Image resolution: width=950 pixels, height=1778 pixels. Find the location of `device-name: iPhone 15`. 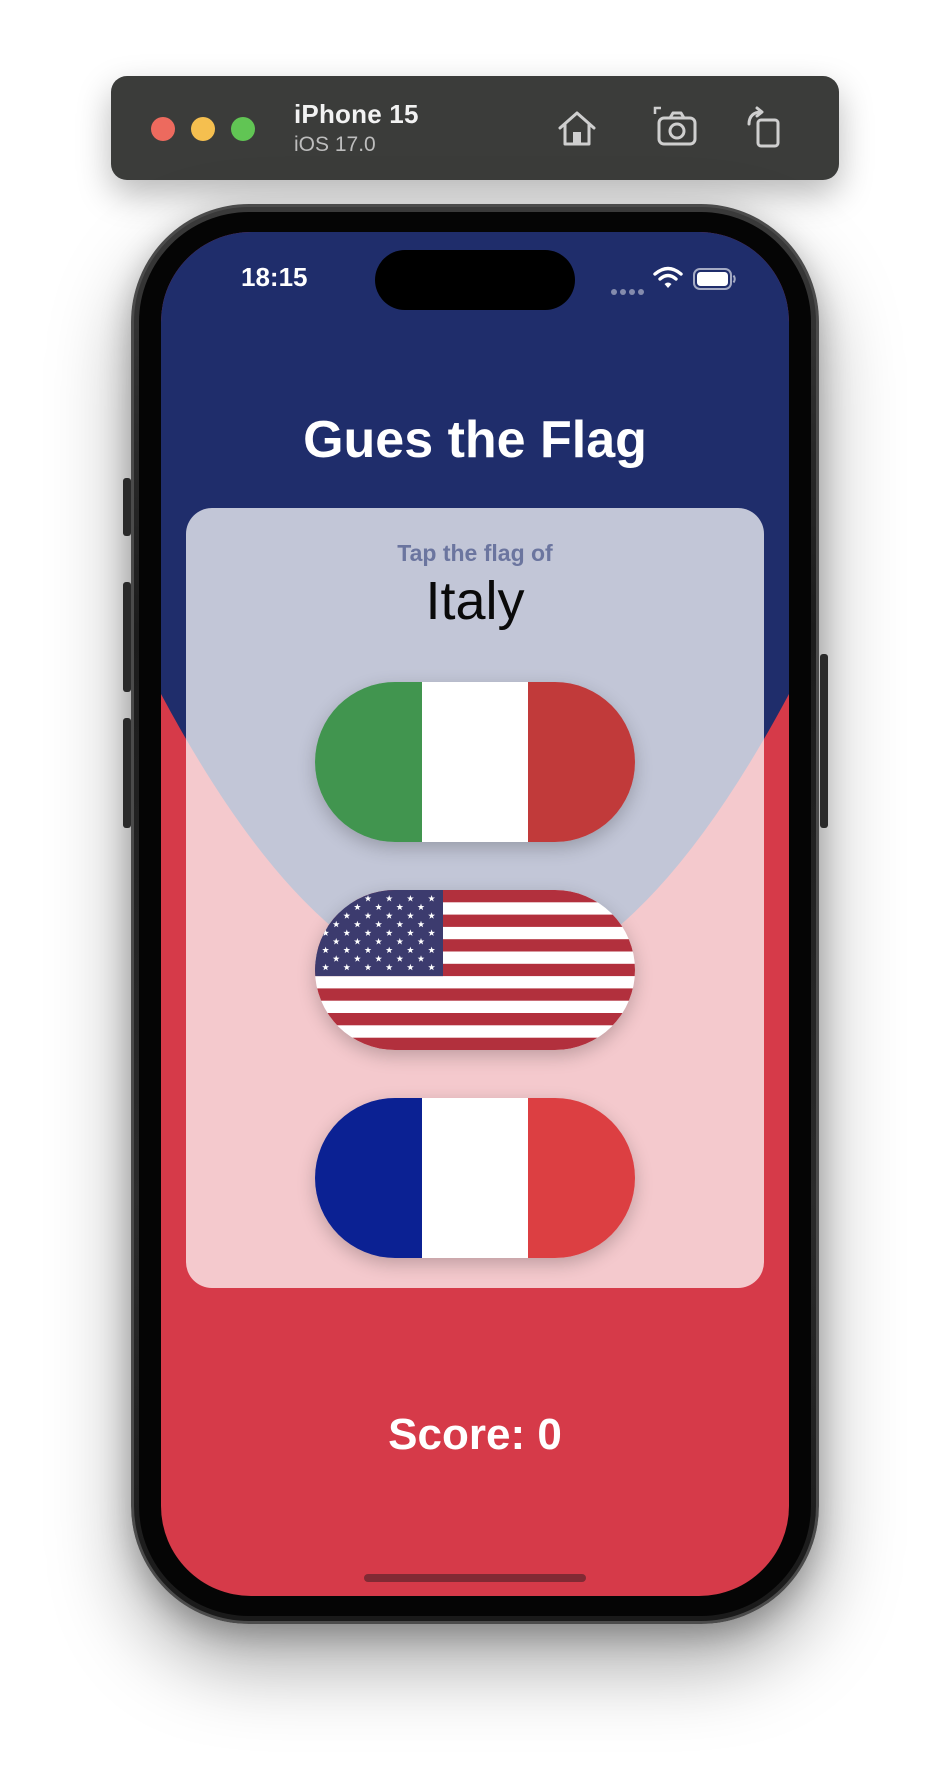

device-name: iPhone 15 is located at coordinates (356, 114).